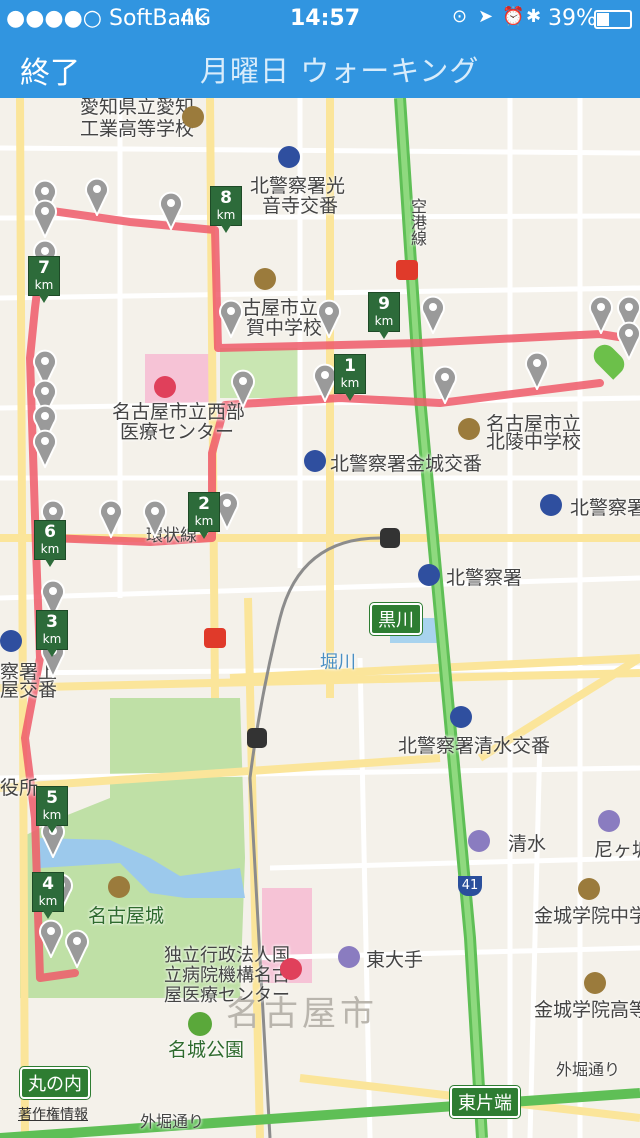 The width and height of the screenshot is (640, 1138). What do you see at coordinates (325, 18) in the screenshot?
I see `time-label: 14:57` at bounding box center [325, 18].